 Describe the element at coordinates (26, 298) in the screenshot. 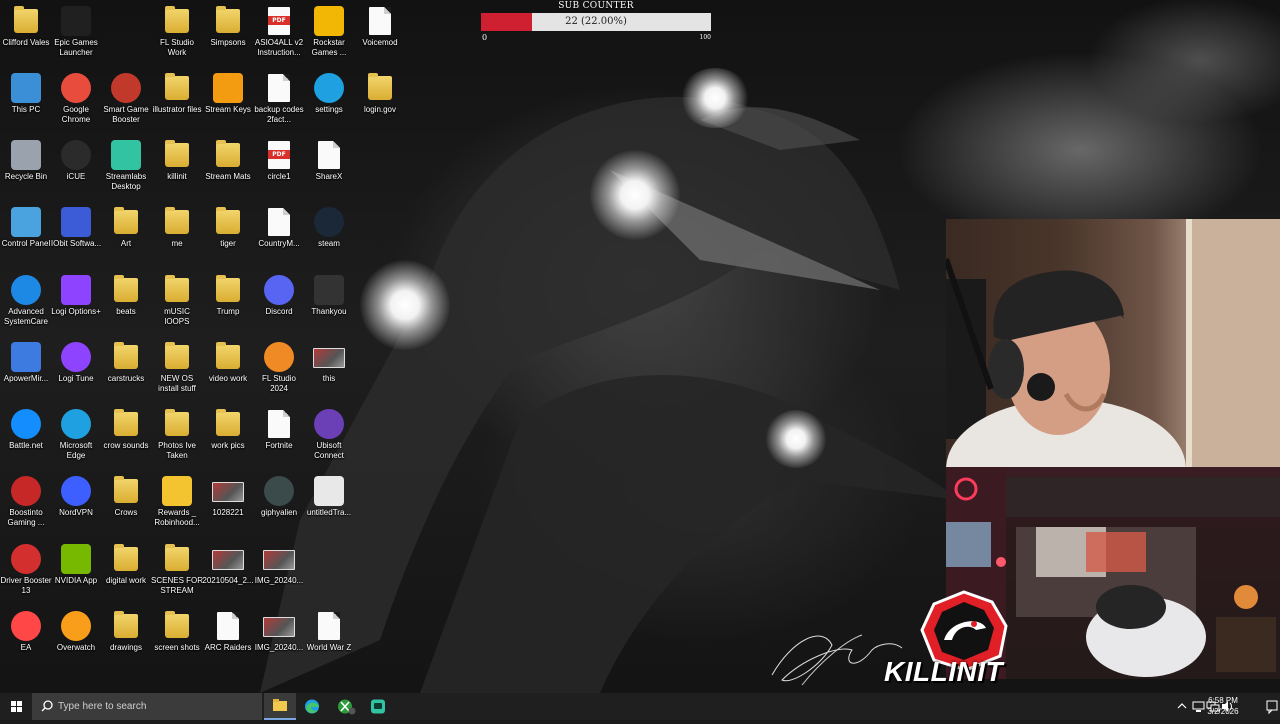

I see `desktop-icon: Advanced SystemCare` at that location.